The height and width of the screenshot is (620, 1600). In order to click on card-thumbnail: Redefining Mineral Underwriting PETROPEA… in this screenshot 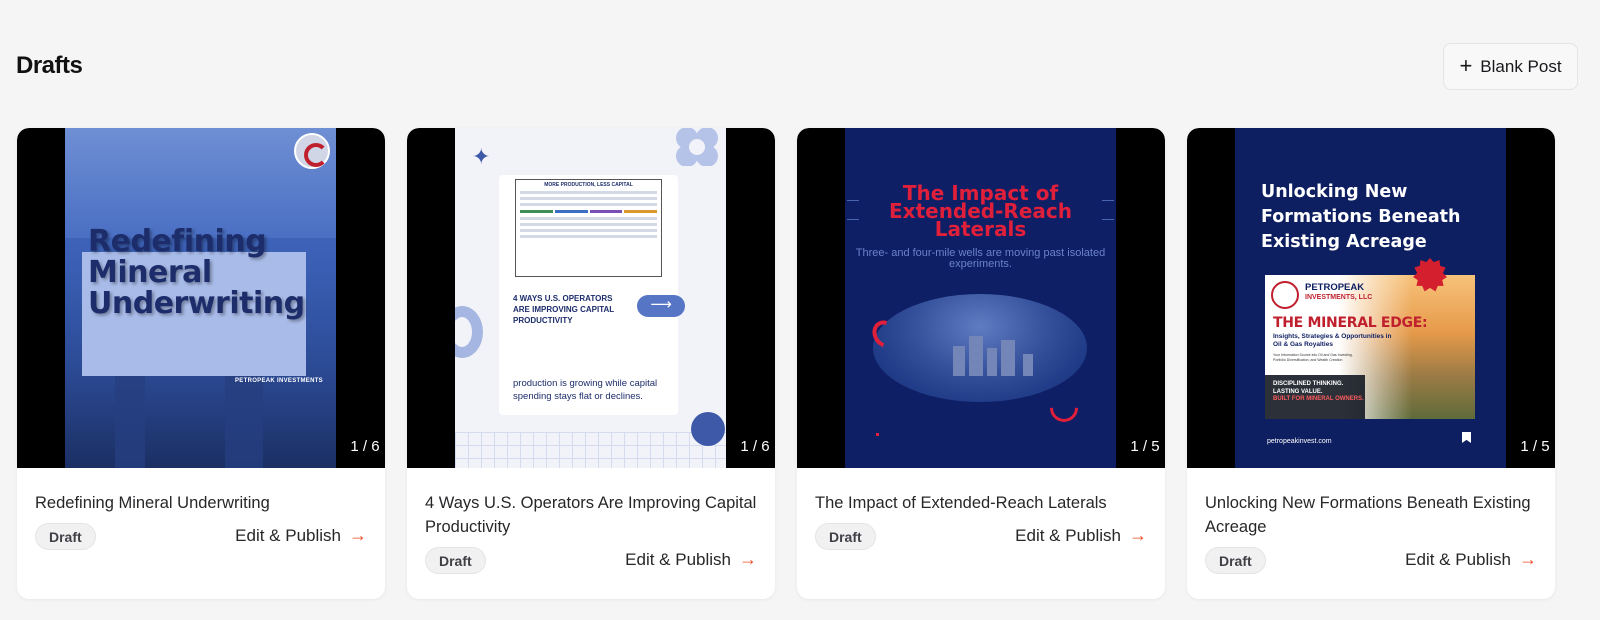, I will do `click(201, 298)`.